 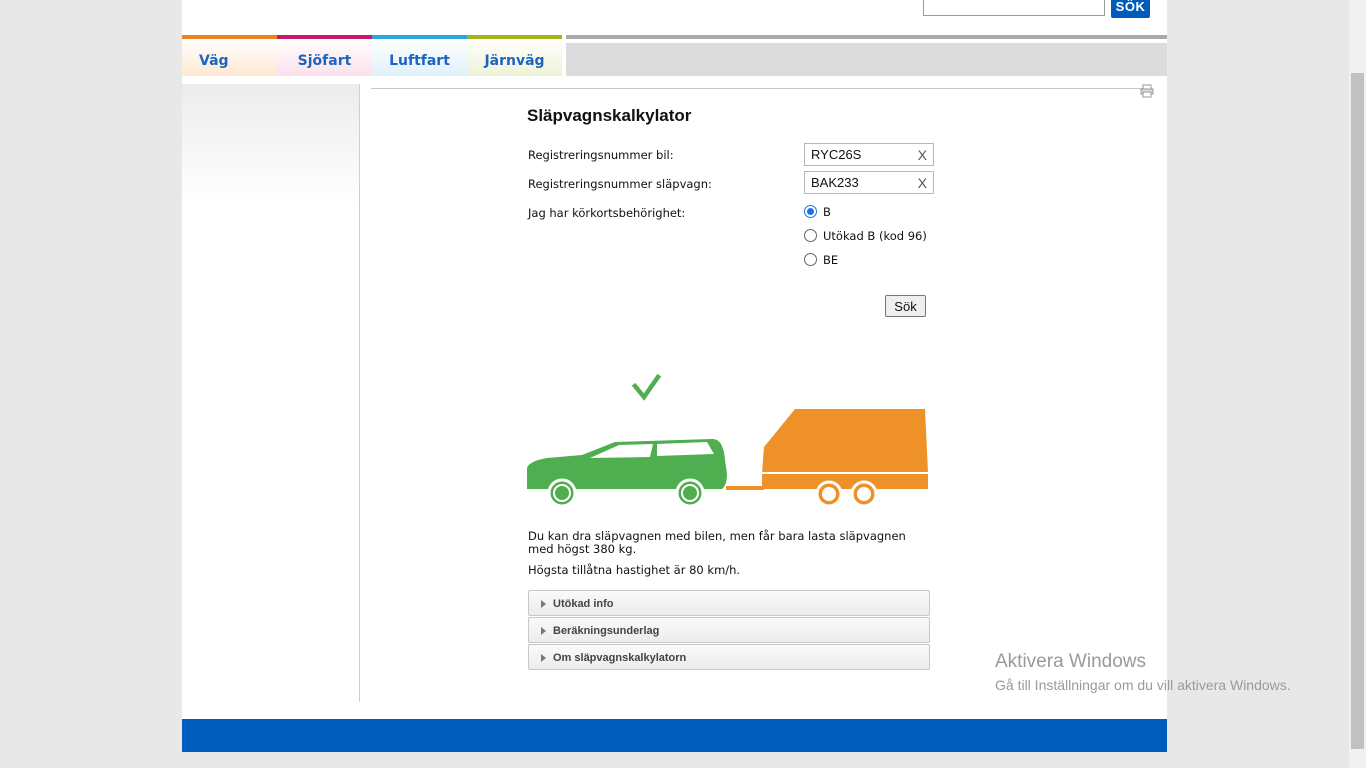 What do you see at coordinates (627, 473) in the screenshot?
I see `car-icon` at bounding box center [627, 473].